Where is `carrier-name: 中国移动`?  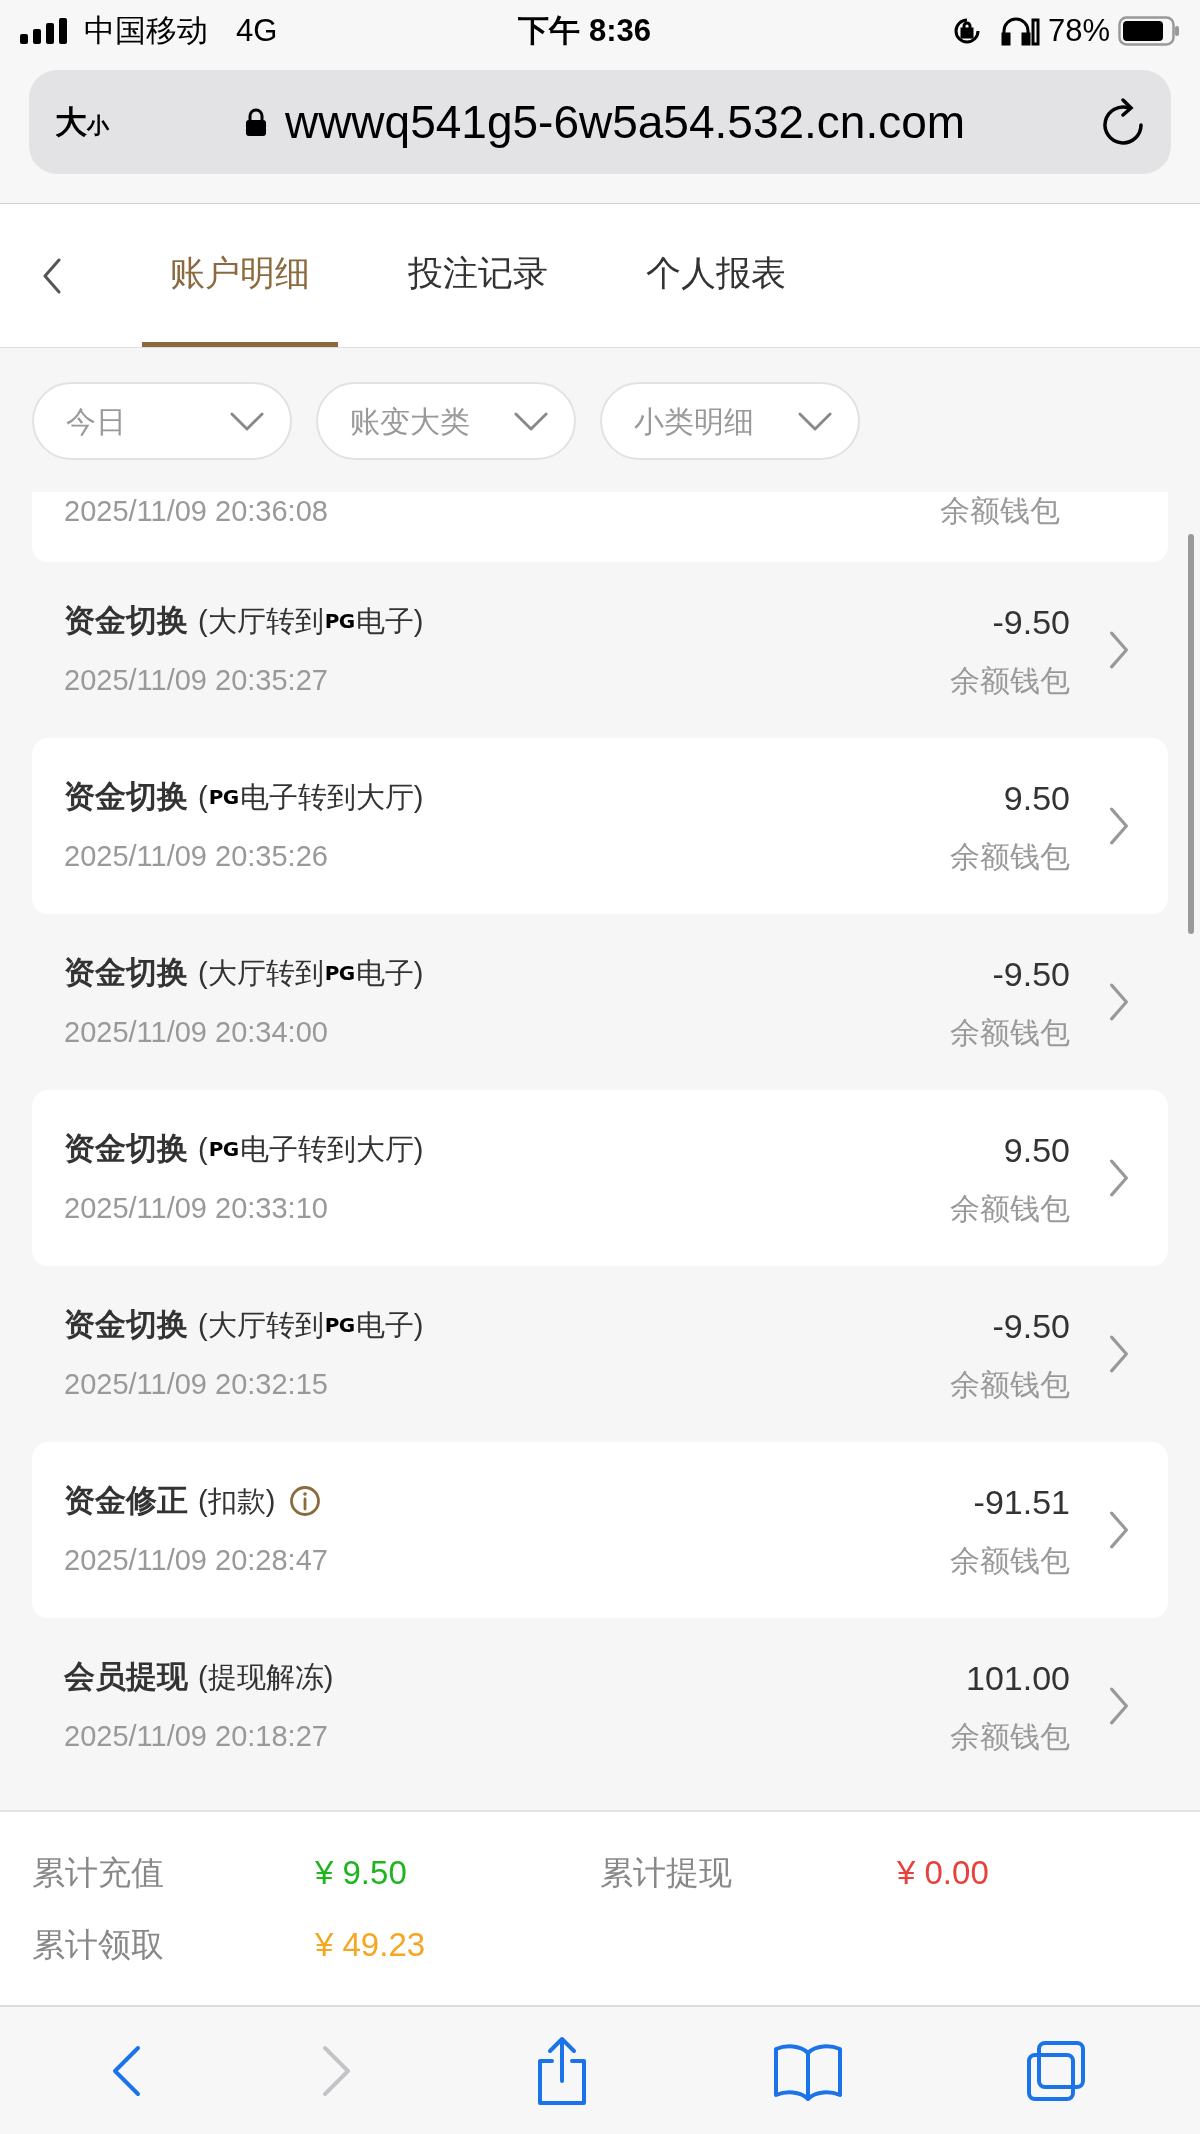 carrier-name: 中国移动 is located at coordinates (146, 30).